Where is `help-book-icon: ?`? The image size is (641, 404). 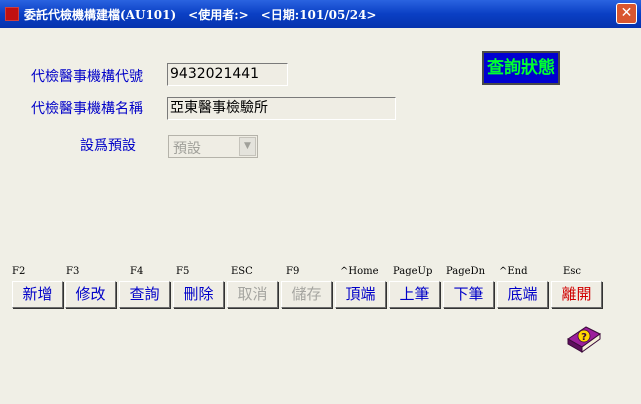 help-book-icon: ? is located at coordinates (584, 339).